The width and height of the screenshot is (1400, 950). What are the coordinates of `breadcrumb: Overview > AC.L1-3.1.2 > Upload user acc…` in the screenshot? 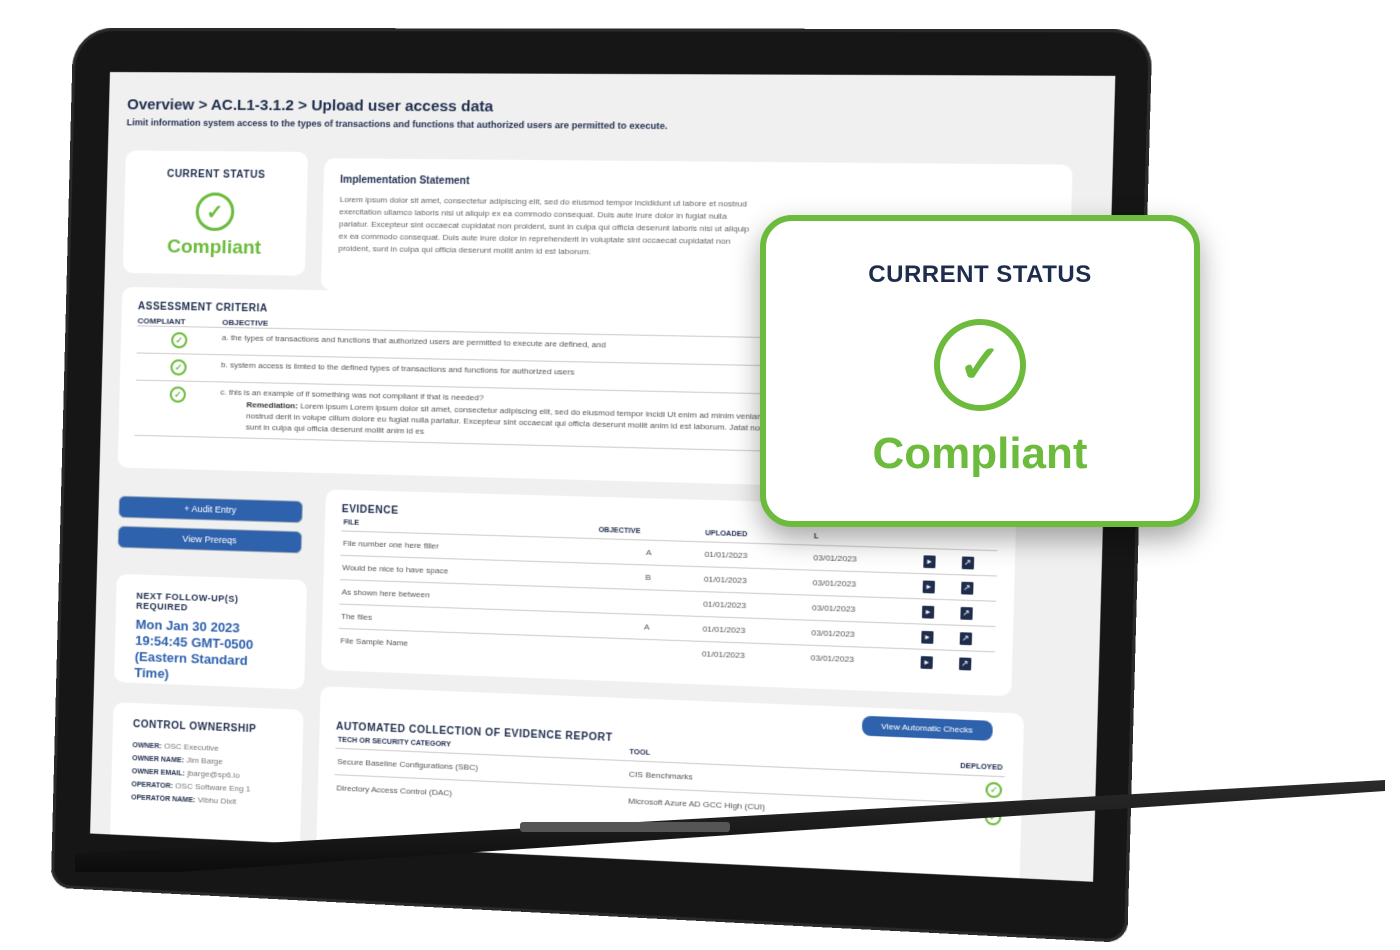 It's located at (611, 107).